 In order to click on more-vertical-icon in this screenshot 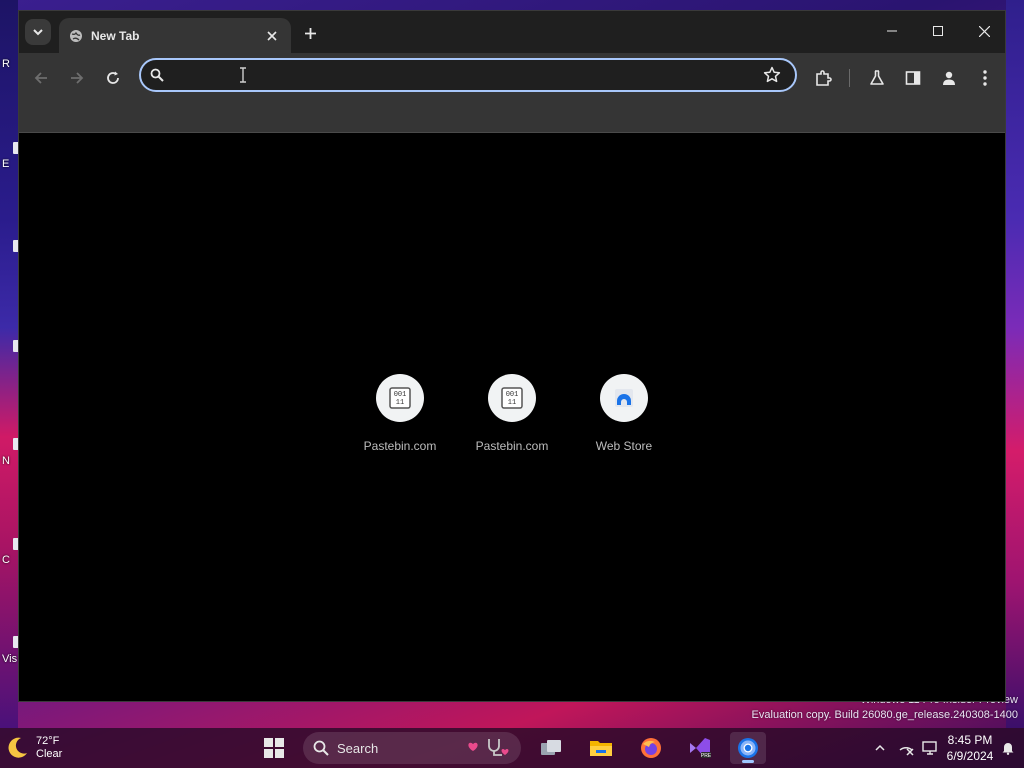, I will do `click(985, 78)`.